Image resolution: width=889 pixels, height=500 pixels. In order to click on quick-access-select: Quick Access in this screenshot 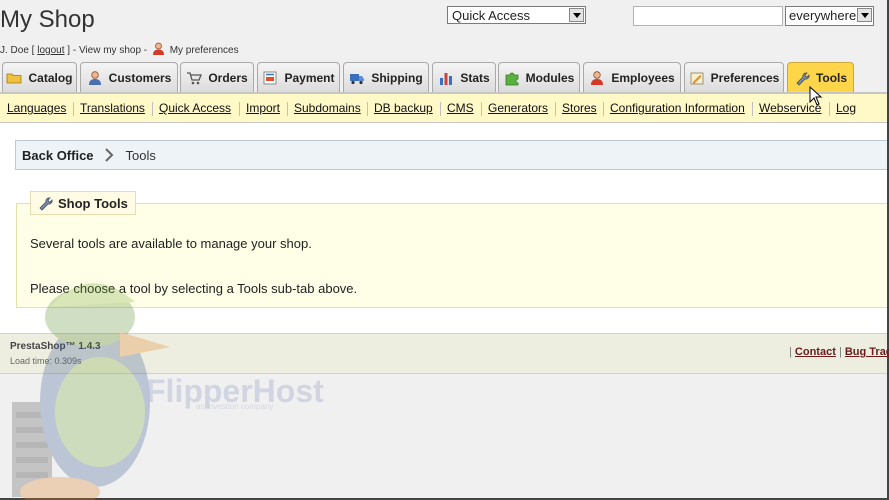, I will do `click(516, 15)`.